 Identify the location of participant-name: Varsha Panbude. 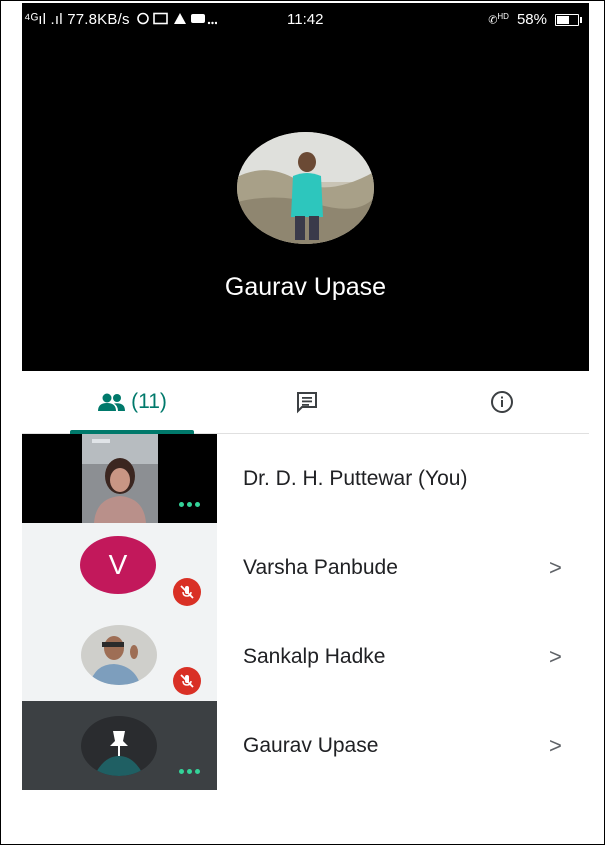
(320, 567).